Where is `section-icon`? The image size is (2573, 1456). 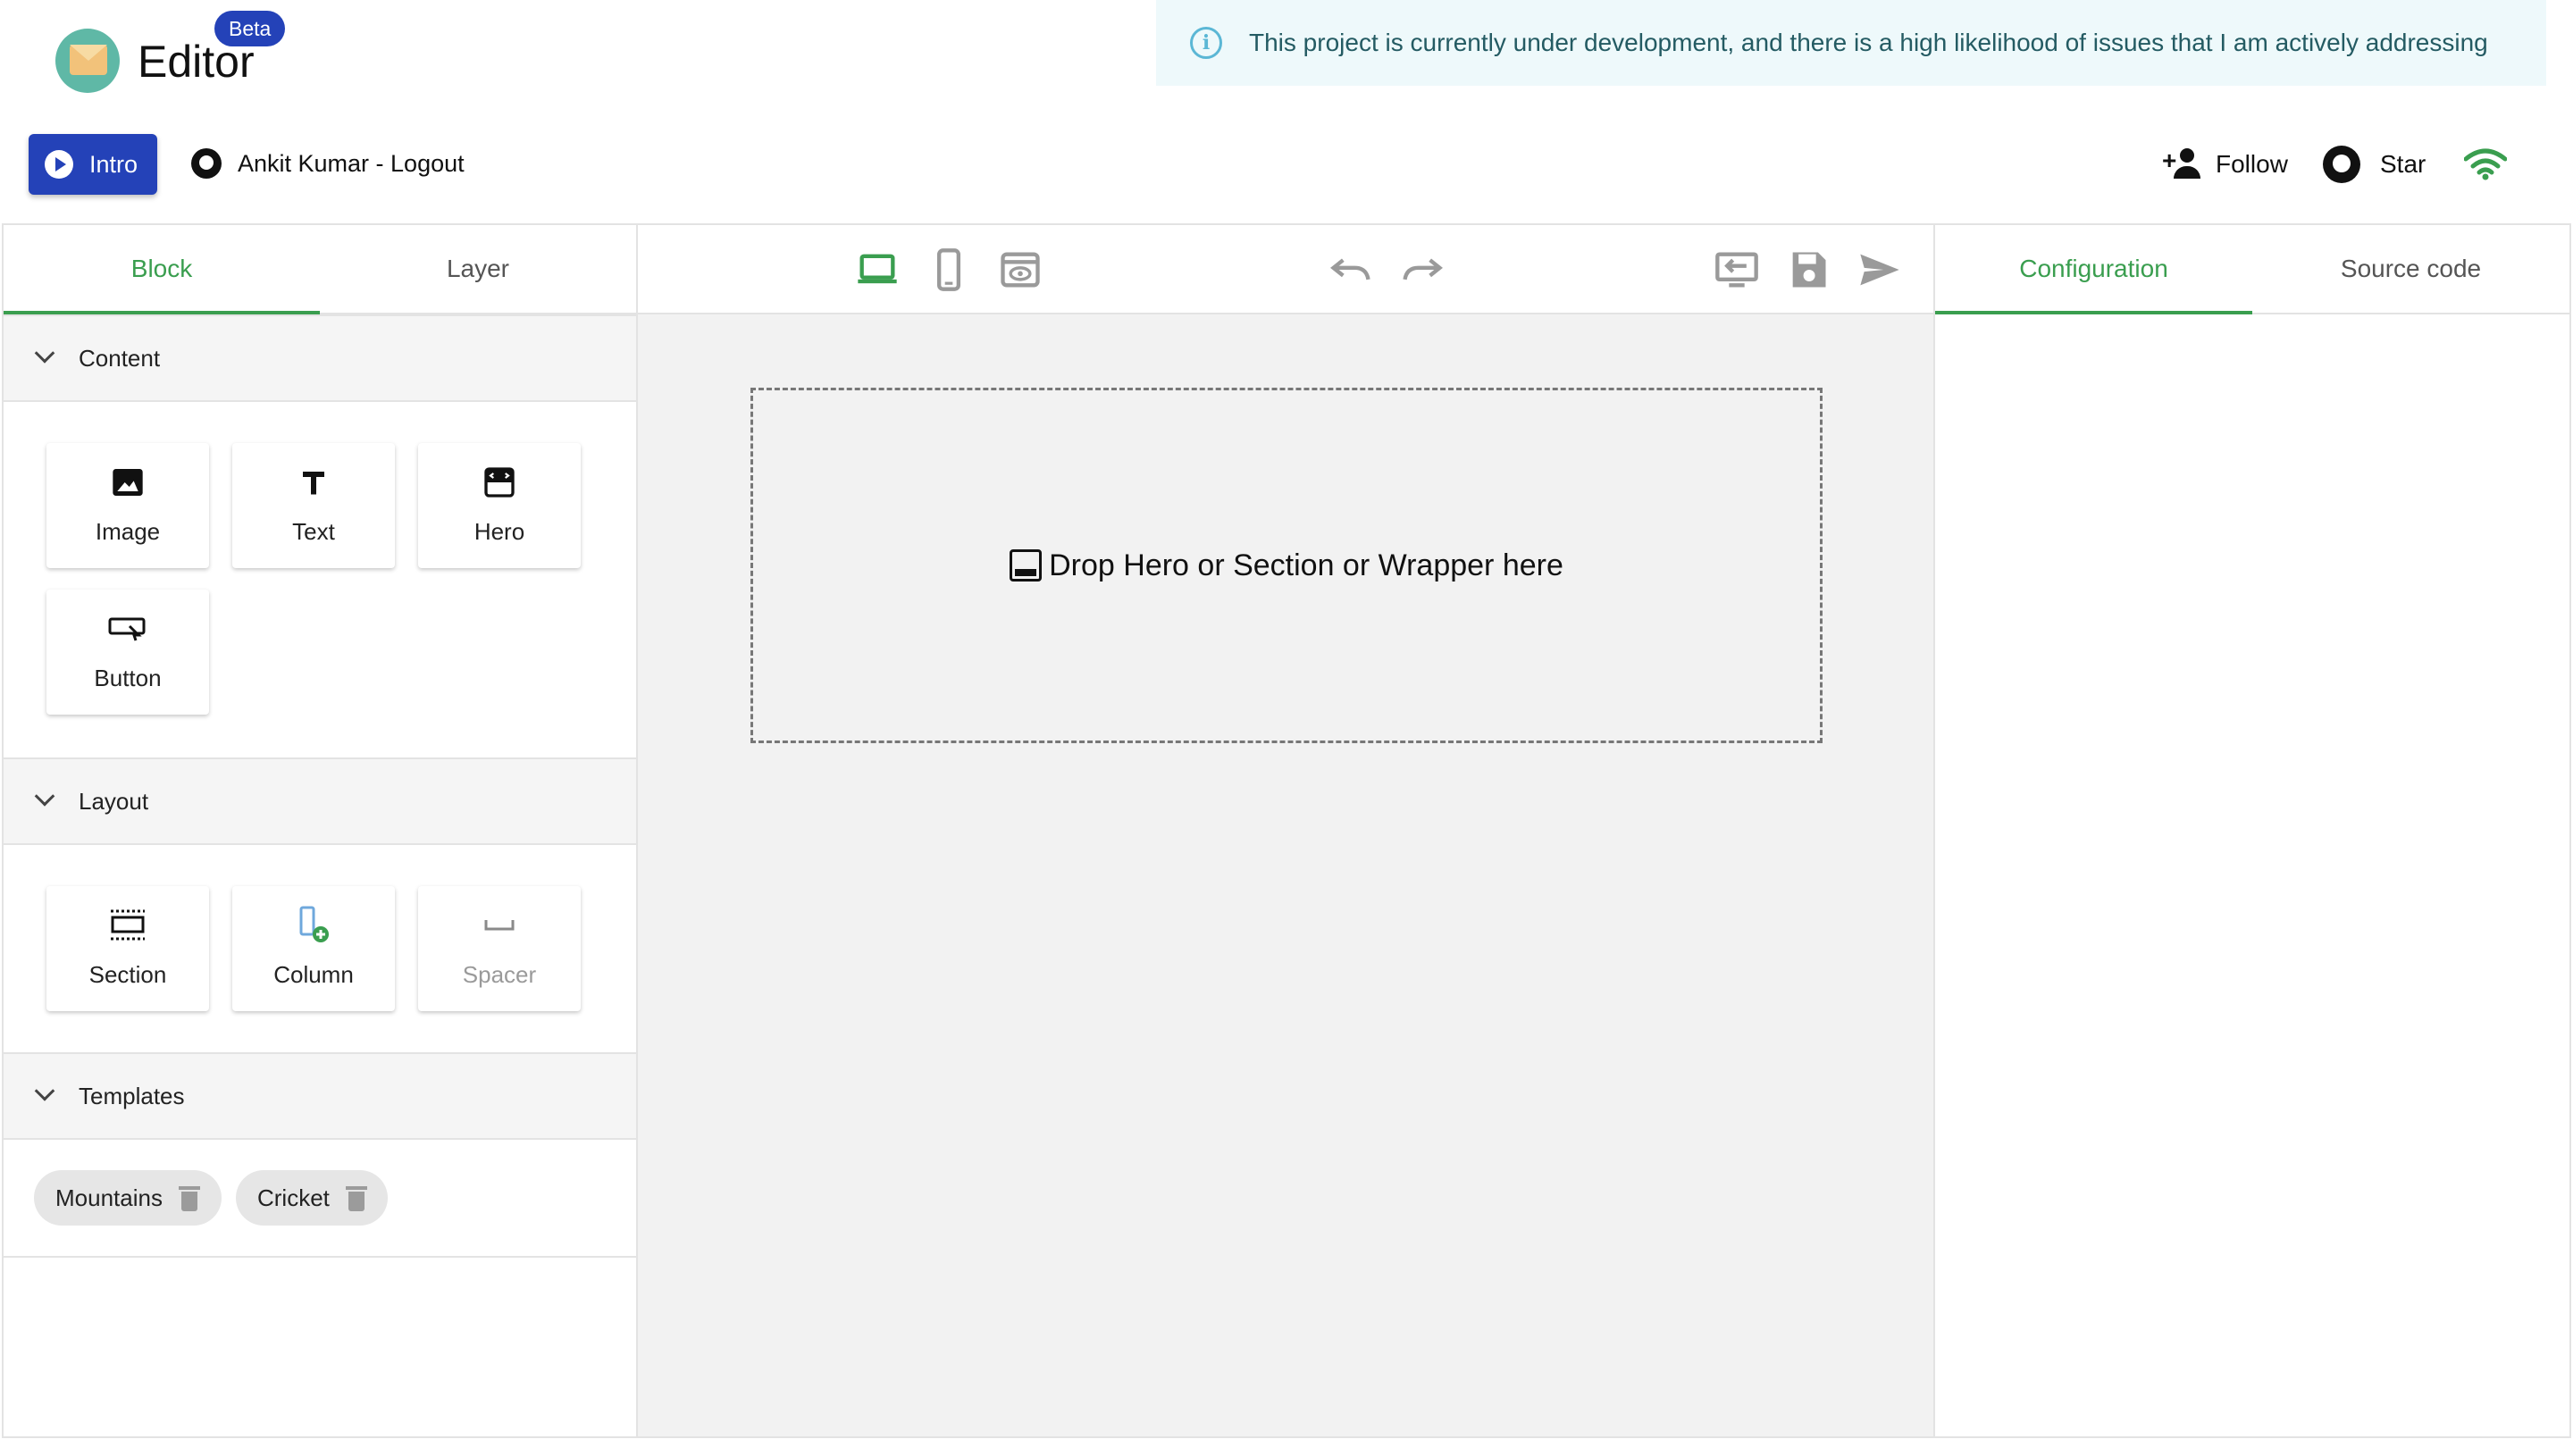 section-icon is located at coordinates (127, 925).